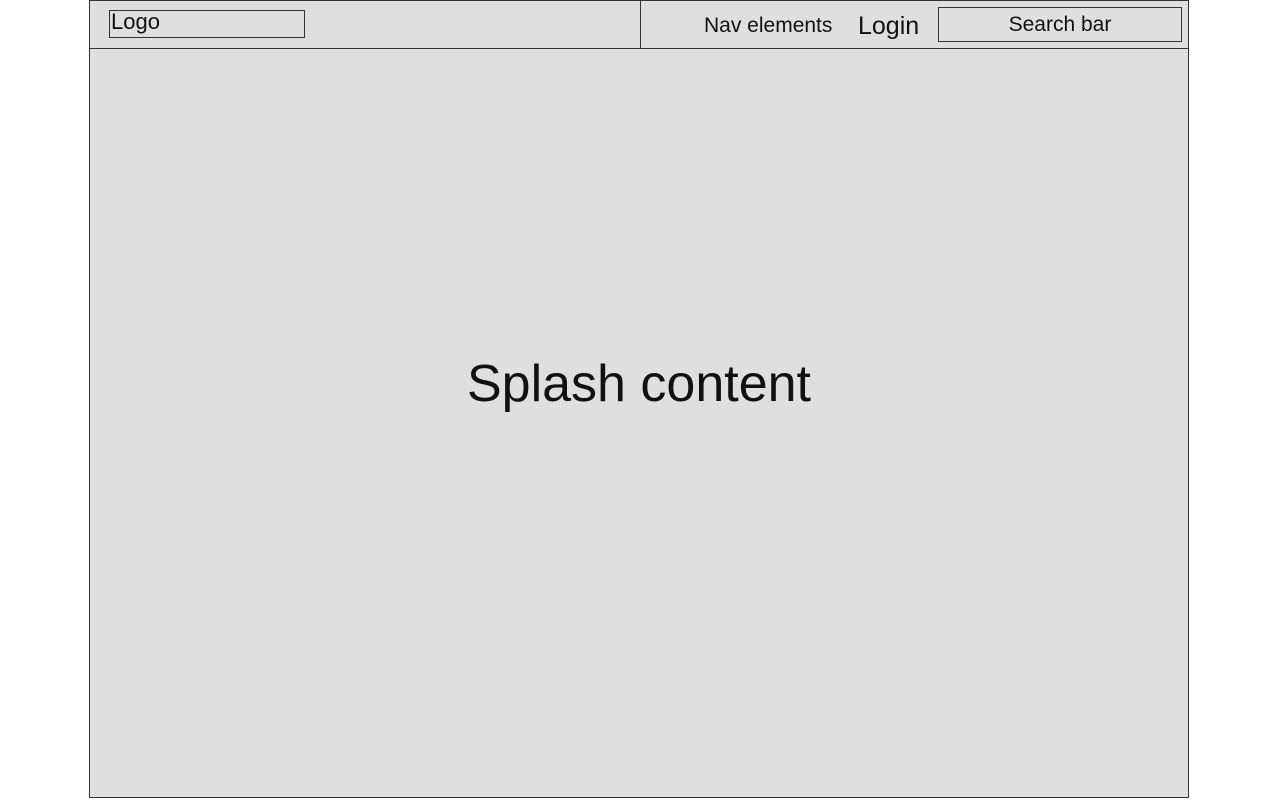 The image size is (1280, 800). What do you see at coordinates (888, 26) in the screenshot?
I see `login-link: Login` at bounding box center [888, 26].